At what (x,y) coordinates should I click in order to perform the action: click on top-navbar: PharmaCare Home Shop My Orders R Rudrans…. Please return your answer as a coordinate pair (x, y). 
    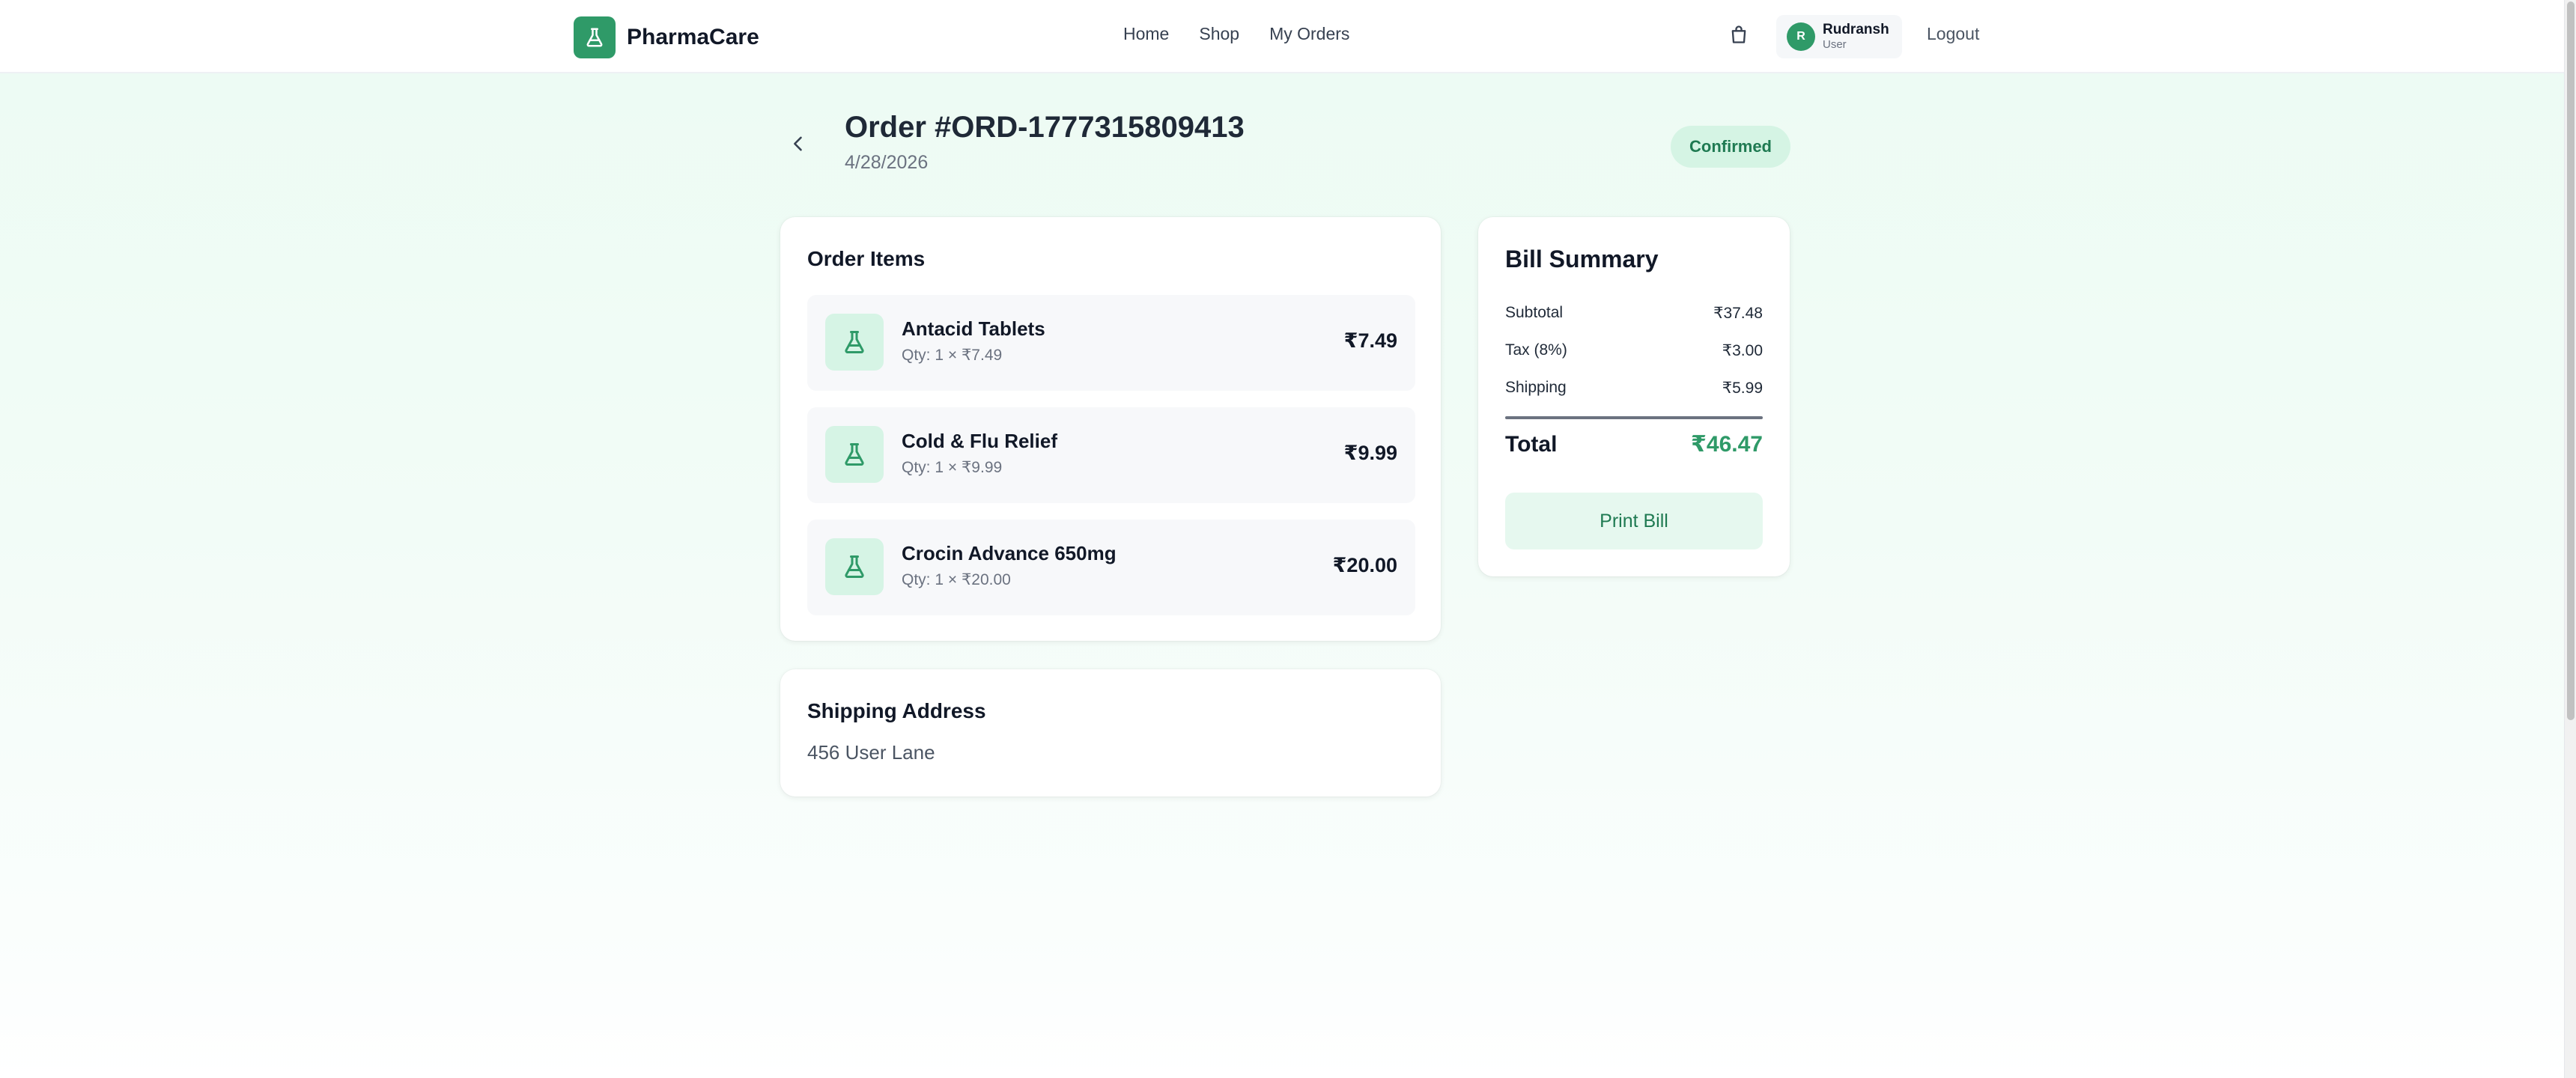
    Looking at the image, I should click on (1288, 36).